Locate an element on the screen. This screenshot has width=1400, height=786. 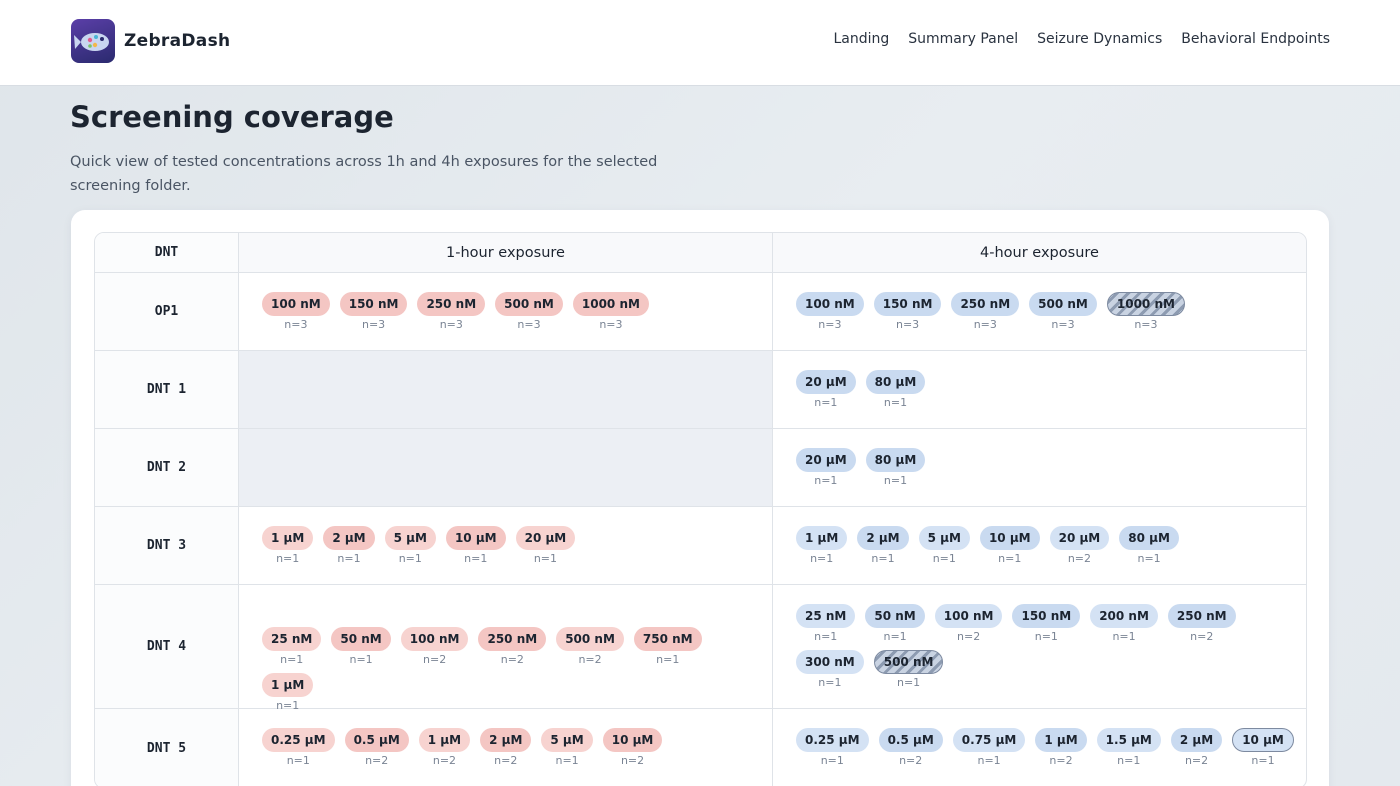
zebrafish-logo-icon is located at coordinates (93, 41).